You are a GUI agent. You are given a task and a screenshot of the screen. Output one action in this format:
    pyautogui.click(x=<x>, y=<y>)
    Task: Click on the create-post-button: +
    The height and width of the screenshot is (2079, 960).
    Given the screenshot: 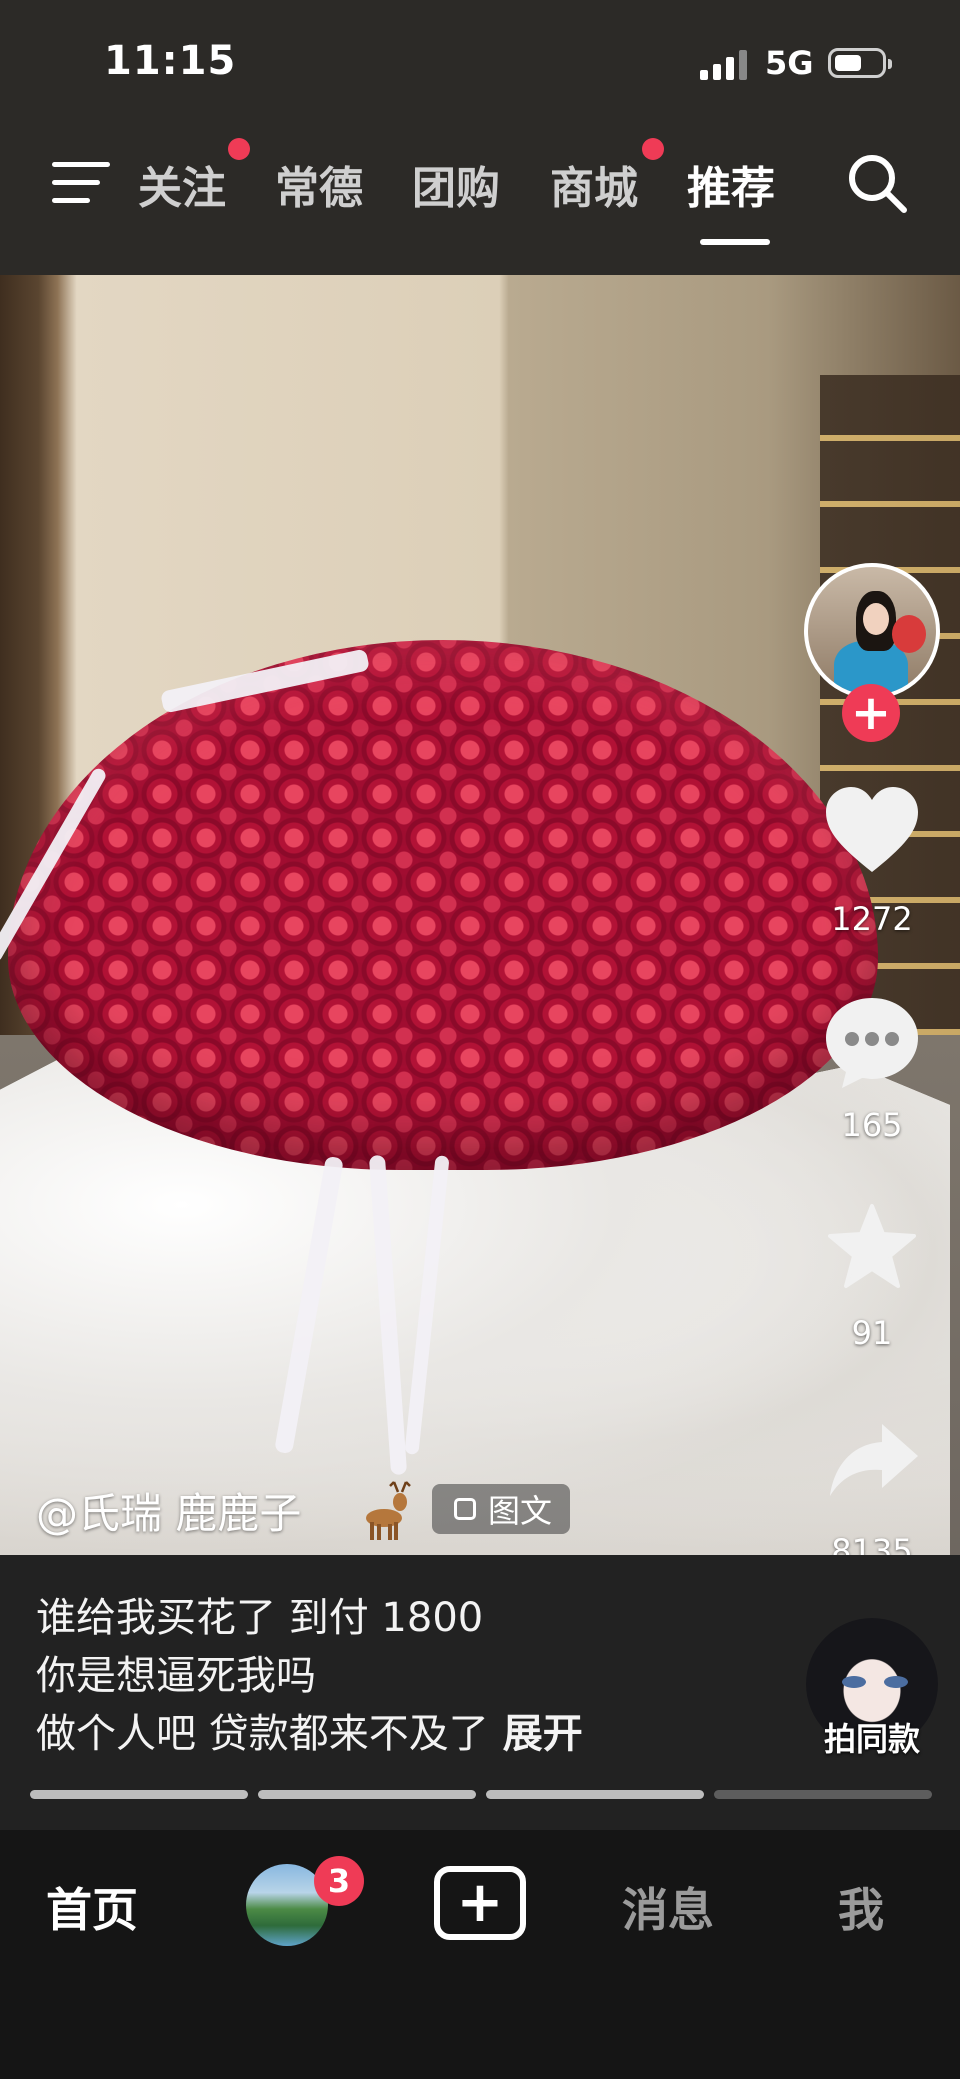 What is the action you would take?
    pyautogui.click(x=480, y=1903)
    